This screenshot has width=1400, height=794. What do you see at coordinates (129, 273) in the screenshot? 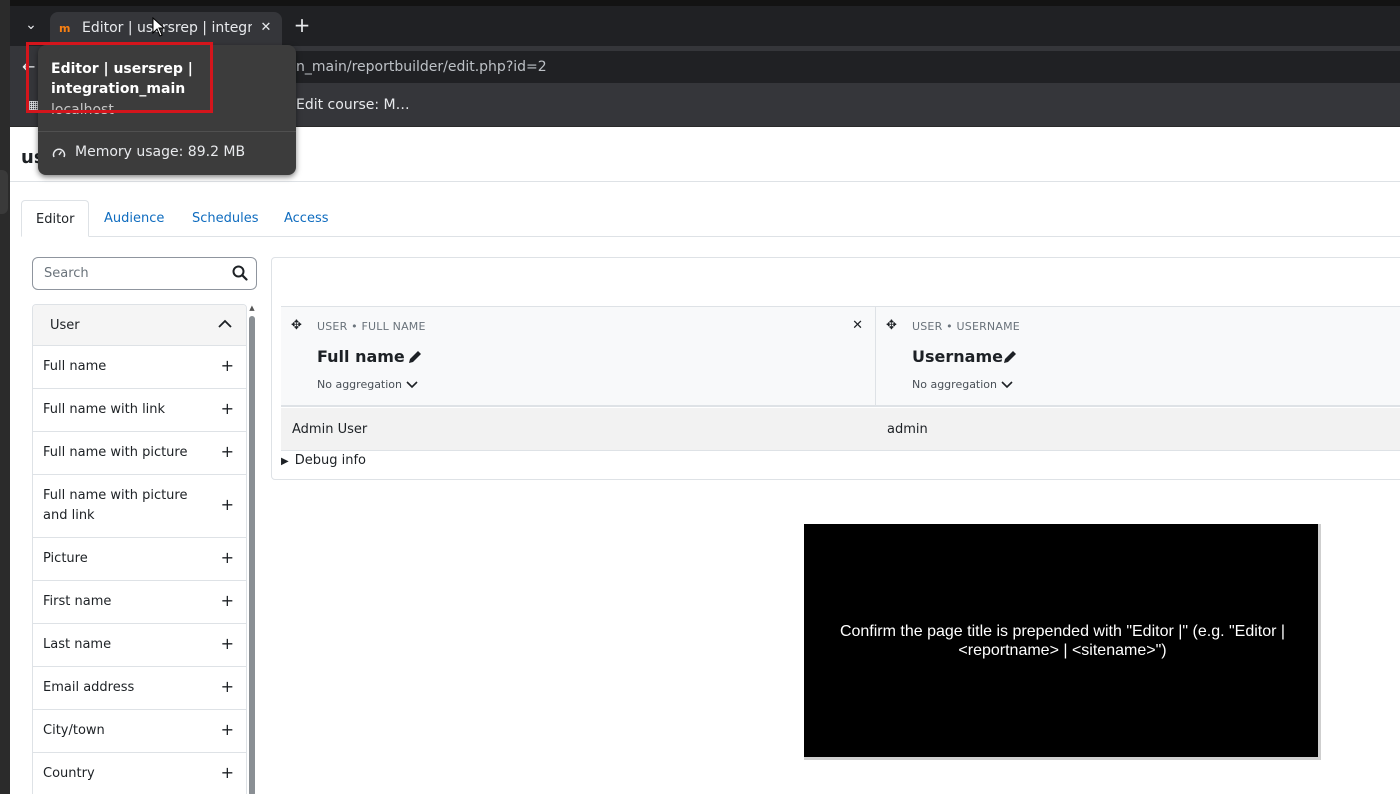
I see `search-input` at bounding box center [129, 273].